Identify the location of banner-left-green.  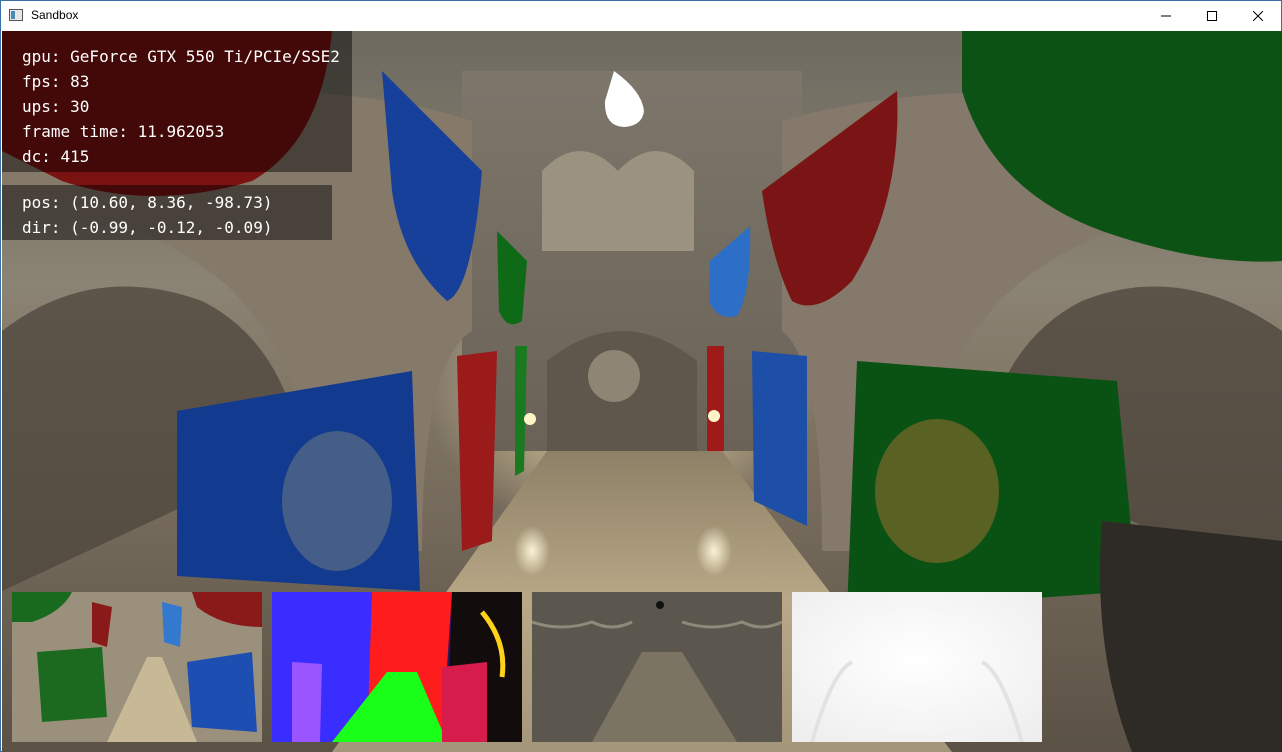
(521, 411).